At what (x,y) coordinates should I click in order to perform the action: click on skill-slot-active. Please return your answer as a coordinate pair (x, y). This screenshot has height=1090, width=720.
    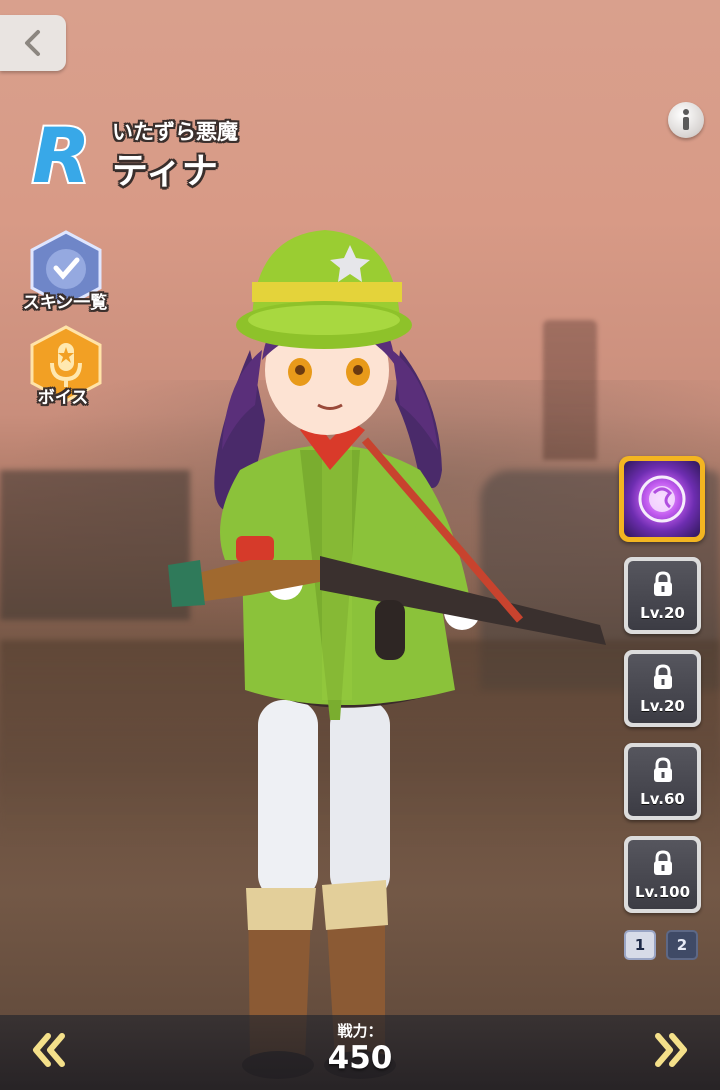
    Looking at the image, I should click on (662, 499).